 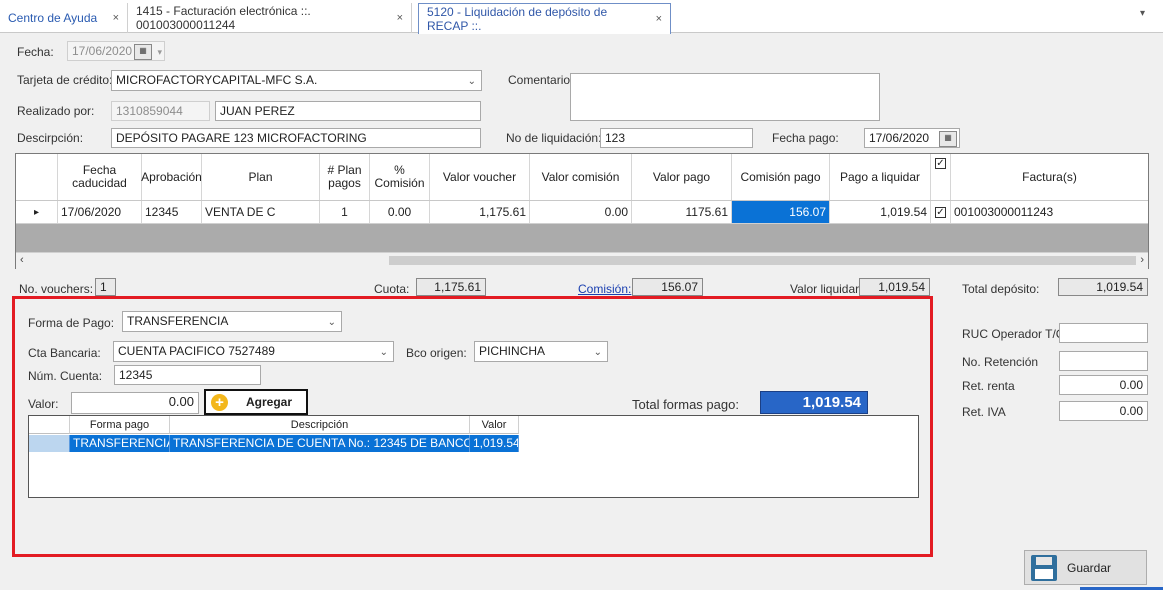 I want to click on ruc-label: RUC Operador T/C, so click(x=1013, y=334).